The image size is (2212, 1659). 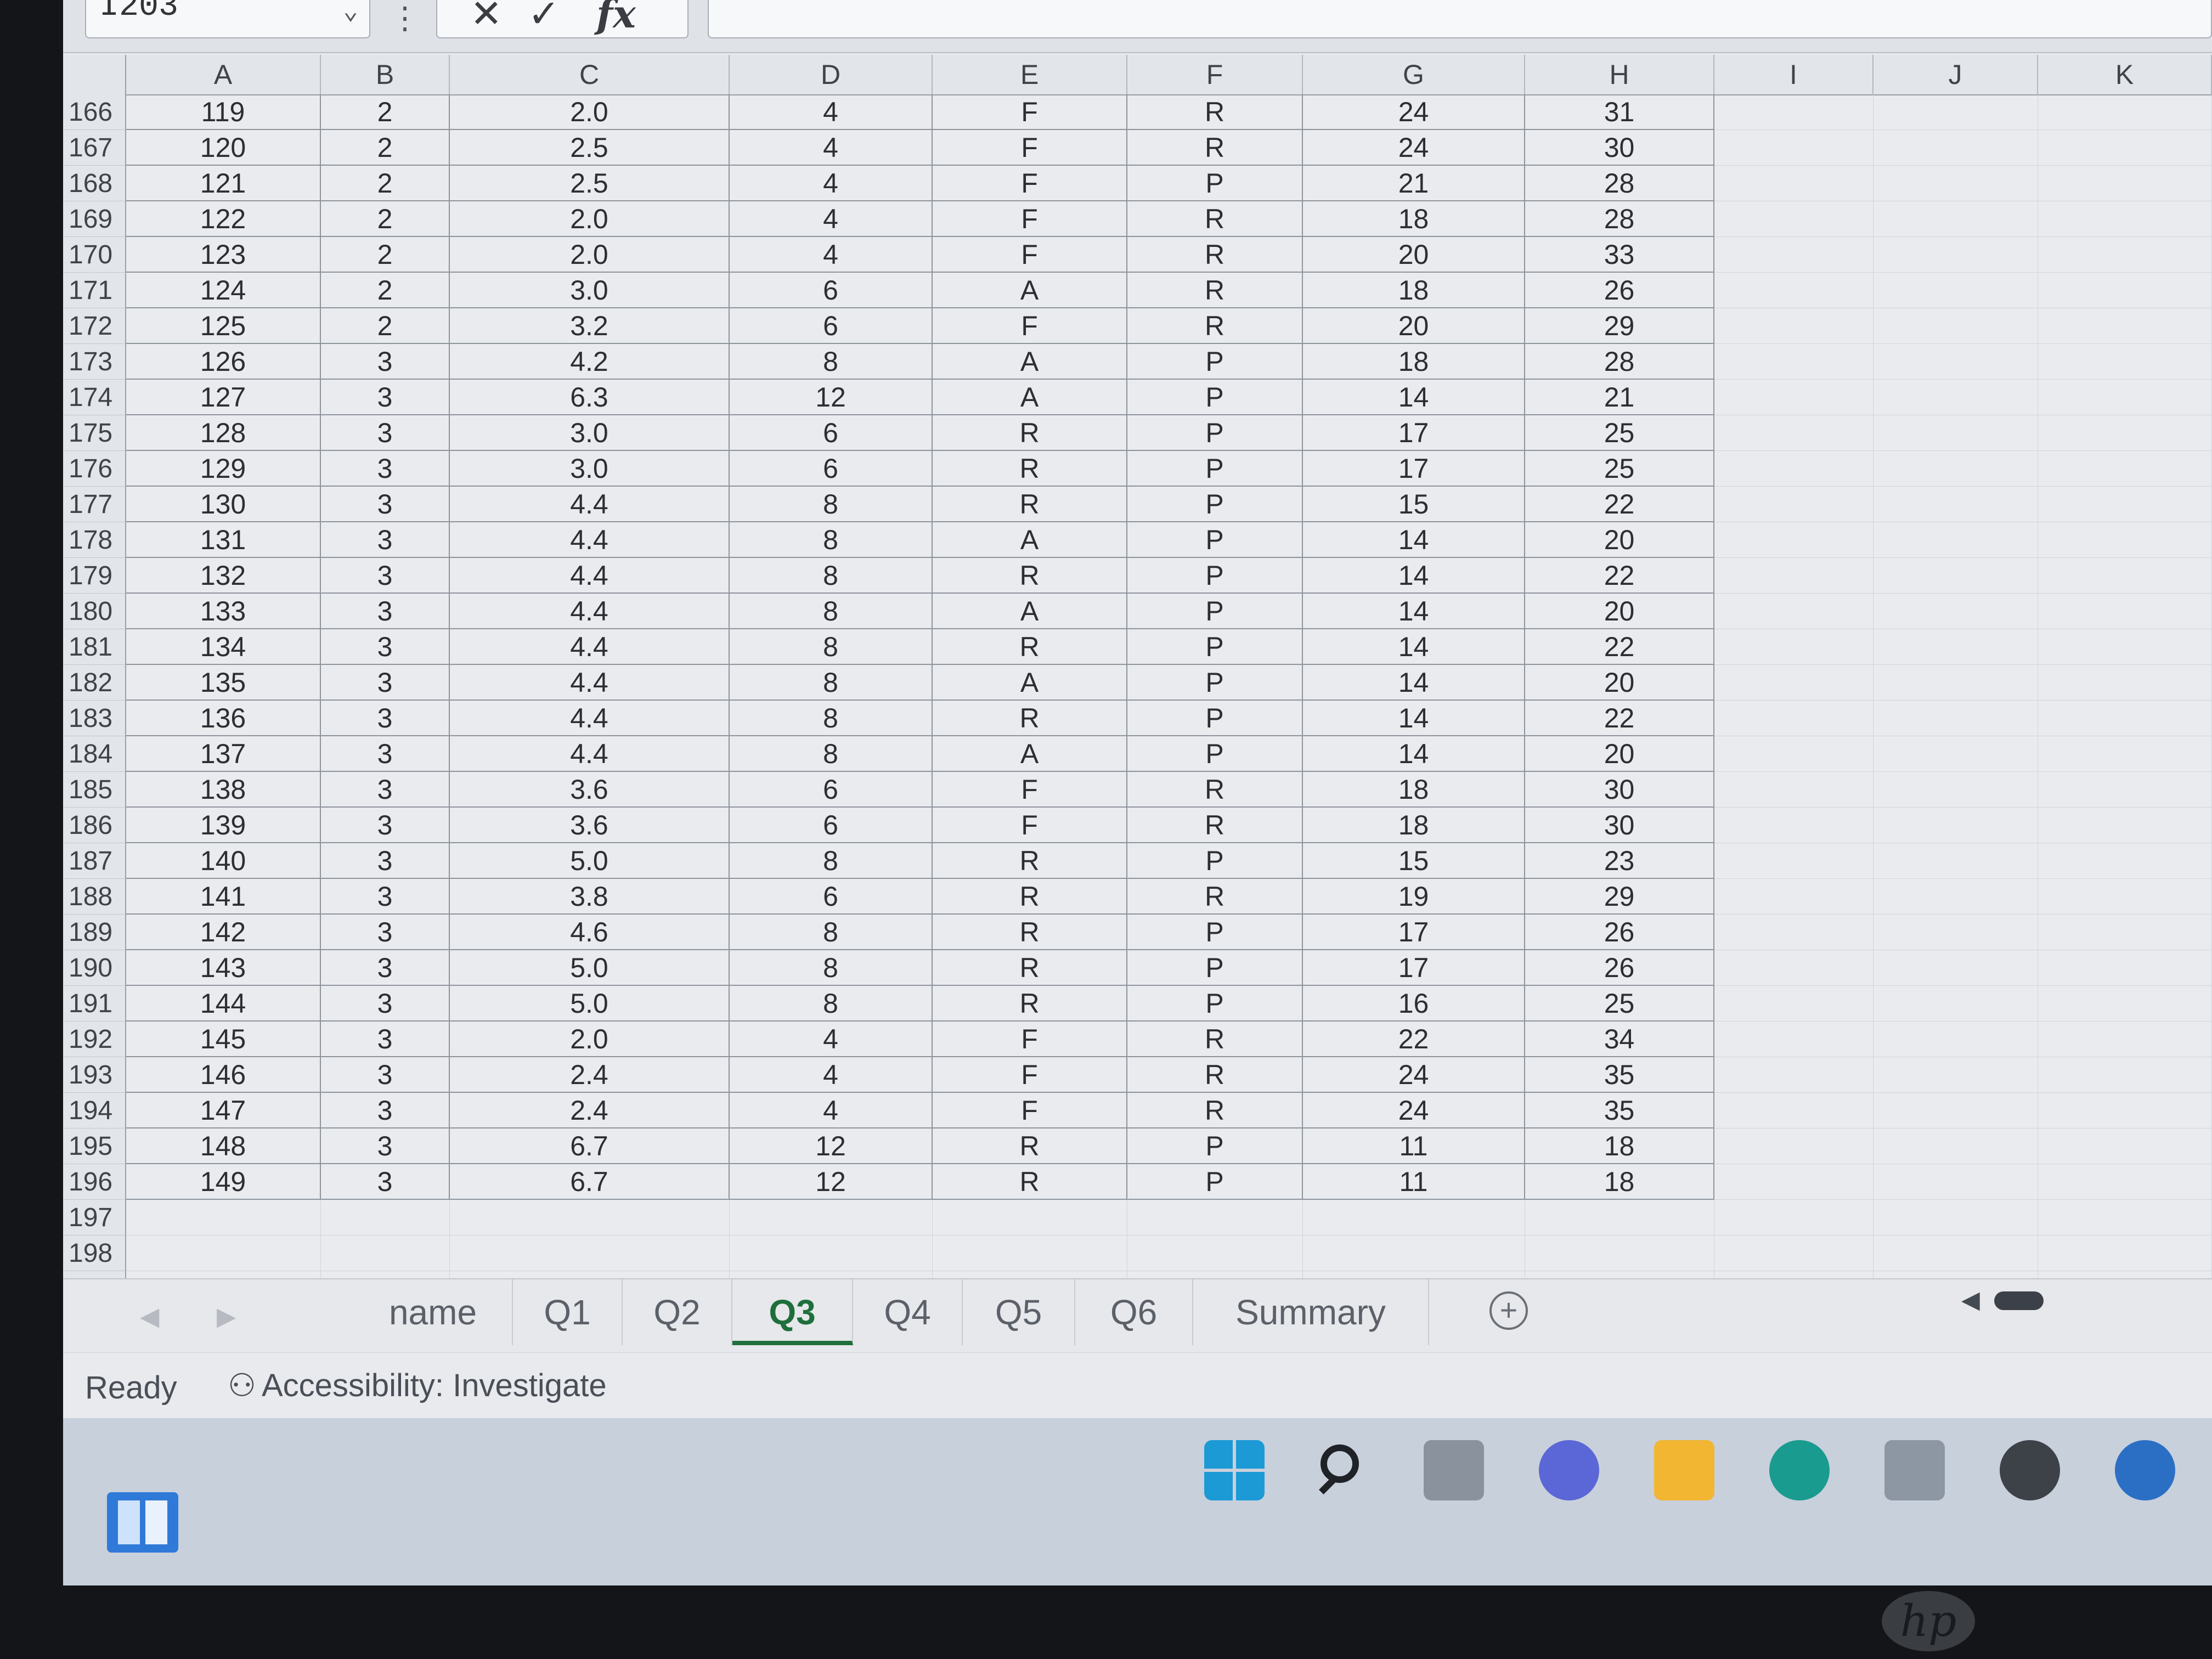 I want to click on cell-a: 127, so click(x=223, y=398).